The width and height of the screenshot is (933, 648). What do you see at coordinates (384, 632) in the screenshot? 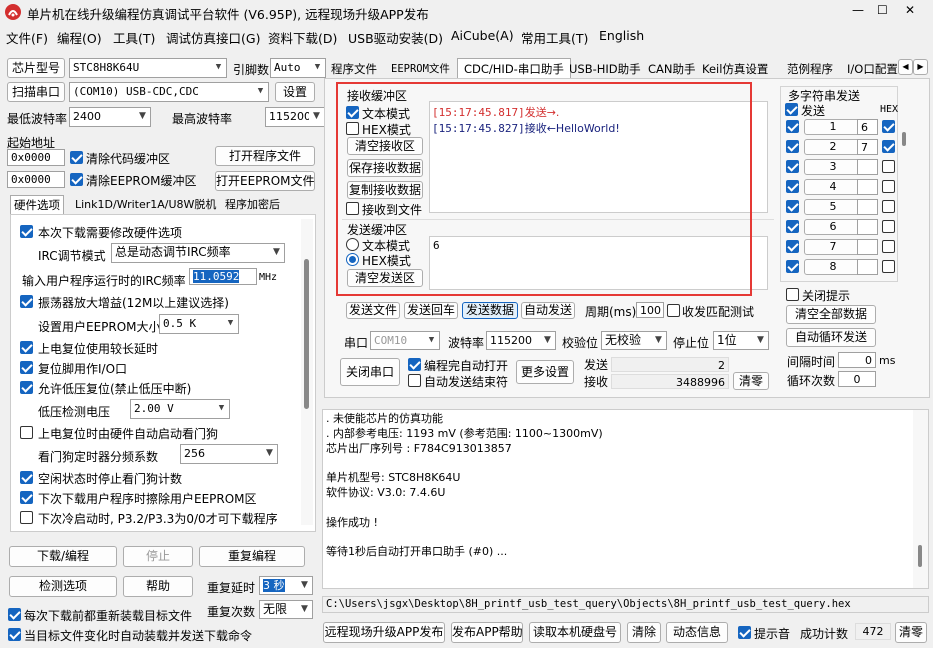
I see `remote-upgrade-button: 远程现场升级APP发布` at bounding box center [384, 632].